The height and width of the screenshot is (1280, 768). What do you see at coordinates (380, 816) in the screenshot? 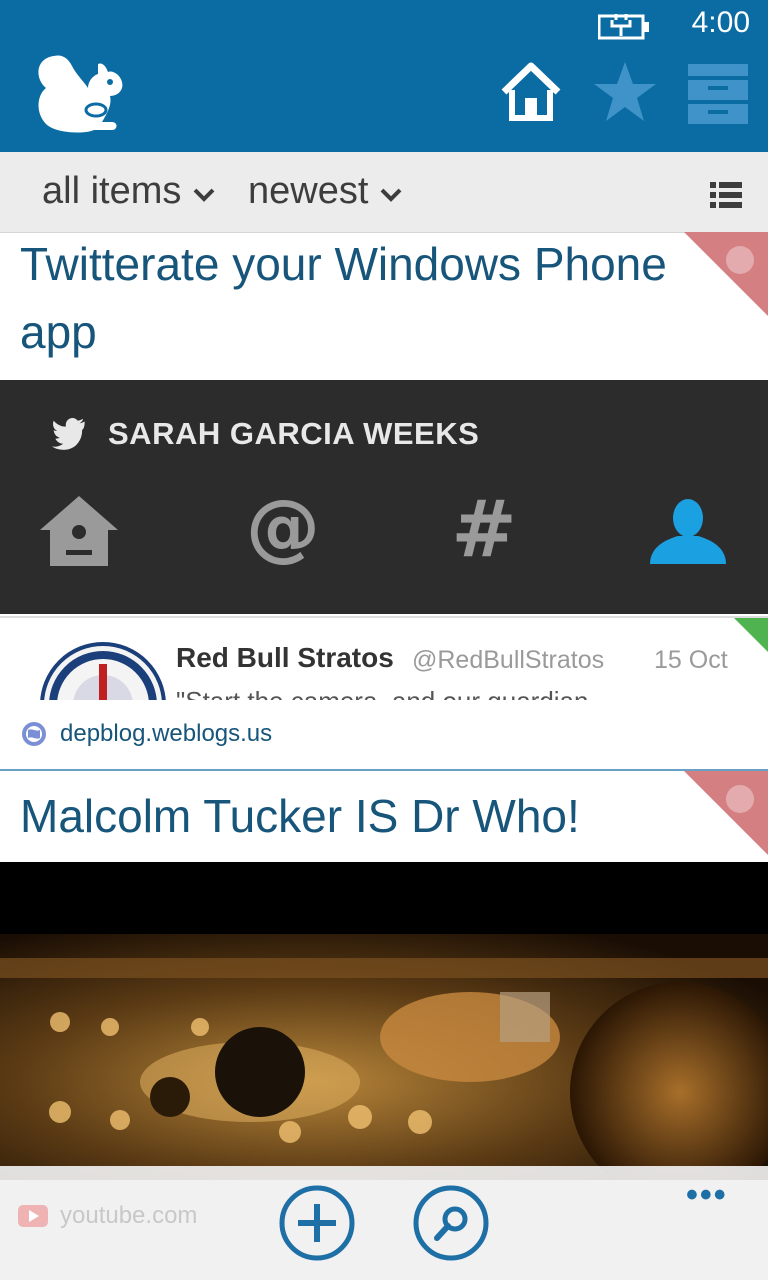
I see `article-title: Malcolm Tucker IS Dr Who!` at bounding box center [380, 816].